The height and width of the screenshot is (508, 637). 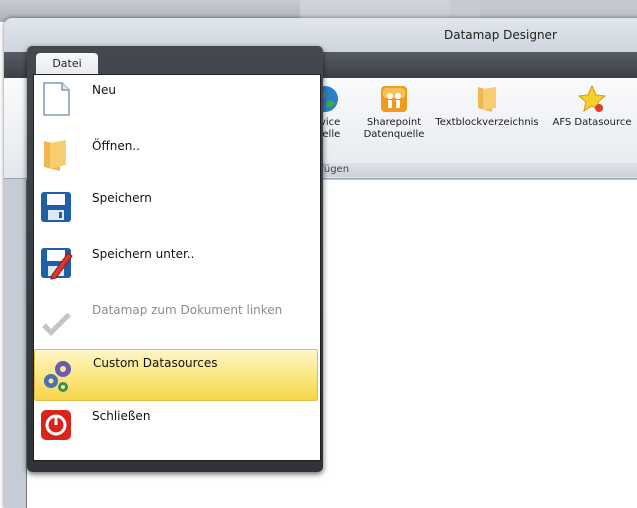 What do you see at coordinates (592, 98) in the screenshot?
I see `star-icon` at bounding box center [592, 98].